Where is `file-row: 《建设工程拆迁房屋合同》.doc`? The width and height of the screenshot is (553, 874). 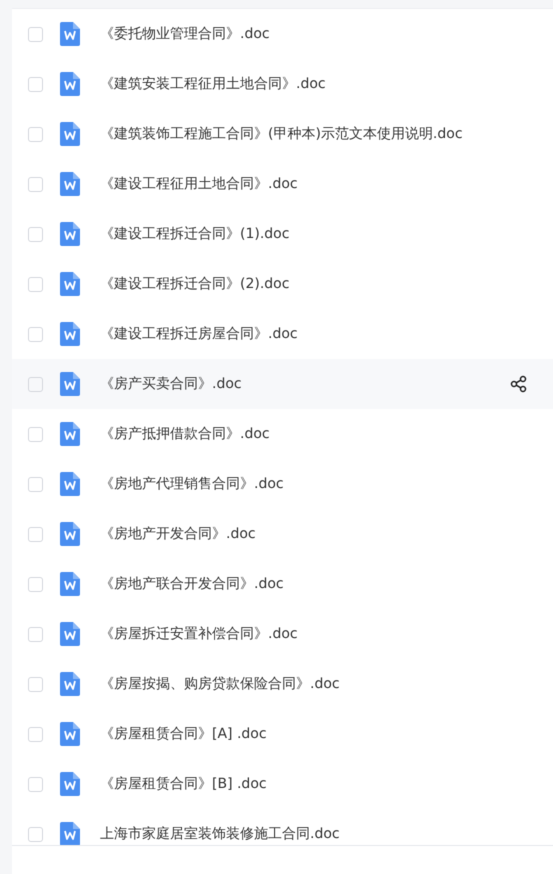
file-row: 《建设工程拆迁房屋合同》.doc is located at coordinates (282, 334).